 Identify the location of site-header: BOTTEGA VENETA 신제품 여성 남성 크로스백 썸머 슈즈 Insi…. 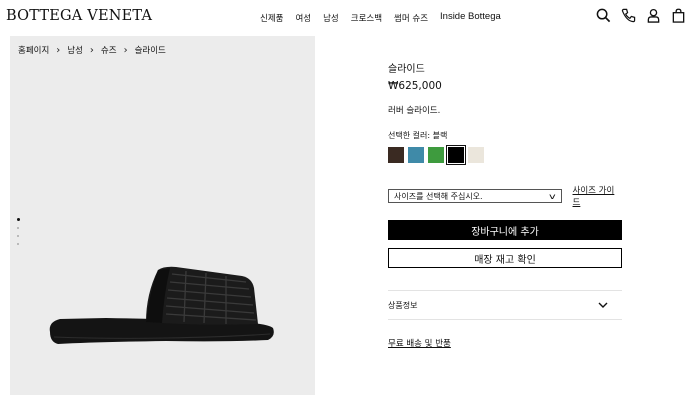
(350, 18).